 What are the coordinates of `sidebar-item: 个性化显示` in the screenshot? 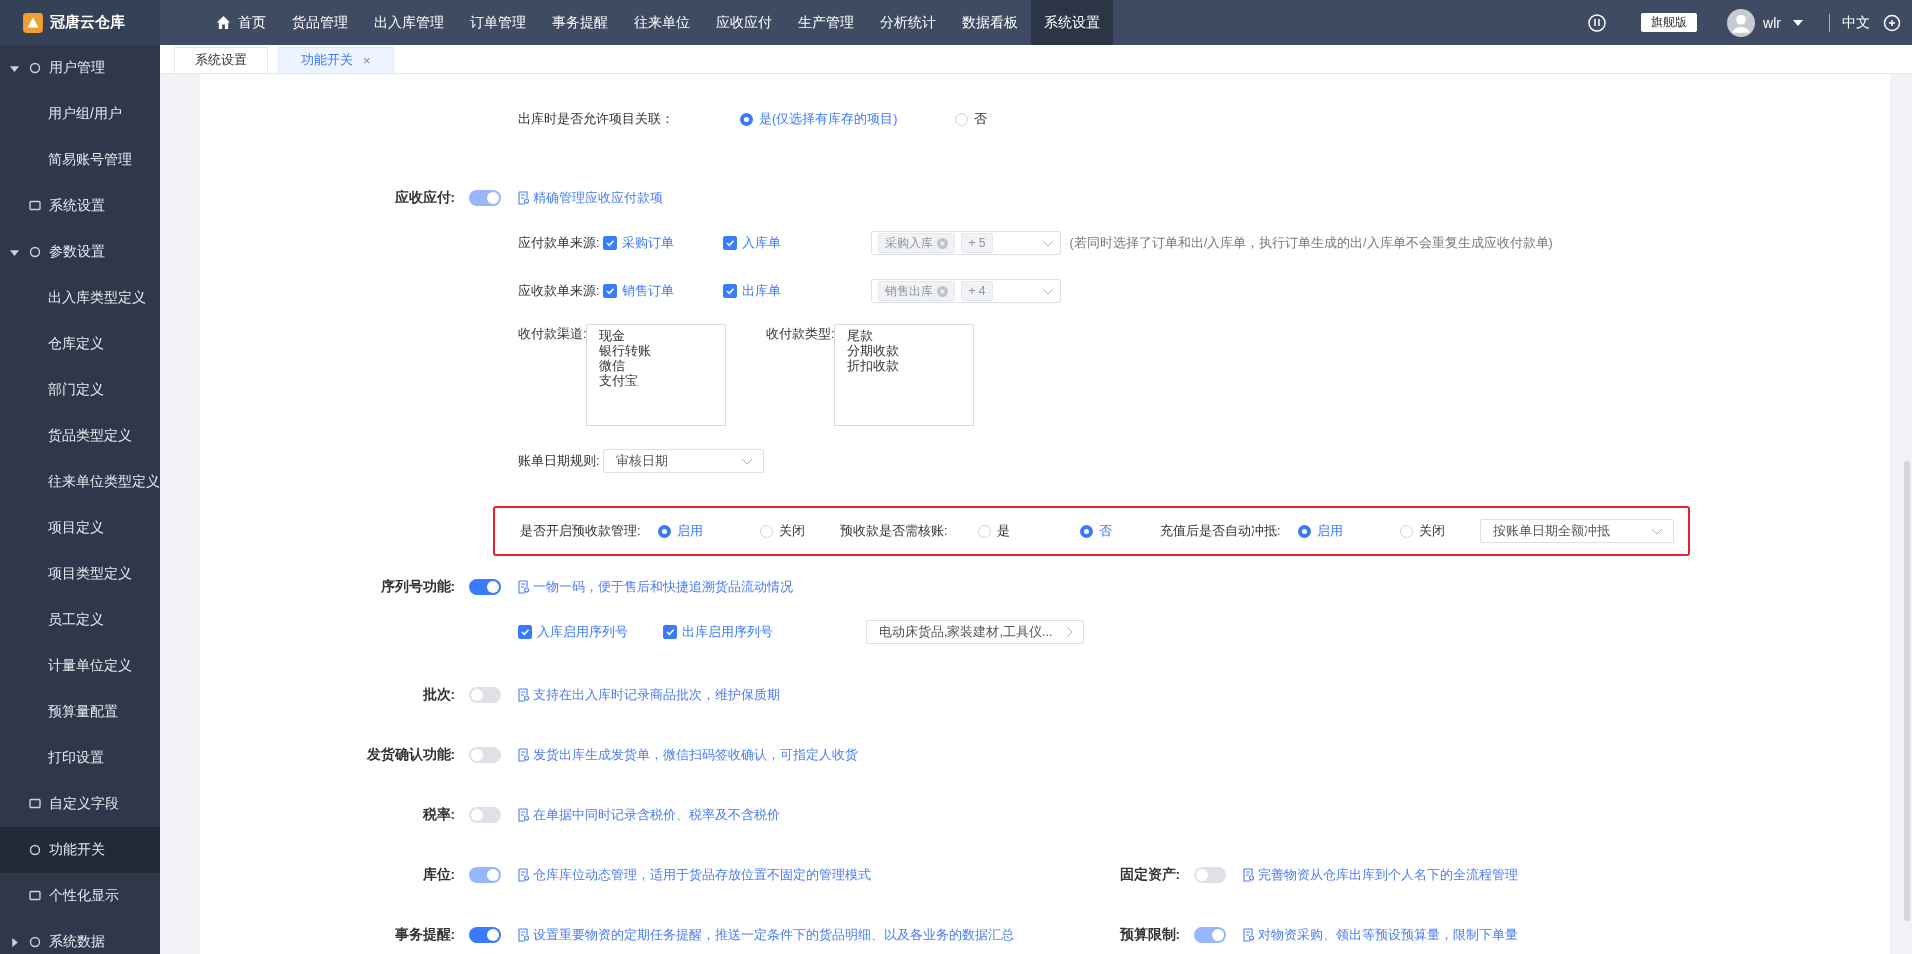 It's located at (80, 896).